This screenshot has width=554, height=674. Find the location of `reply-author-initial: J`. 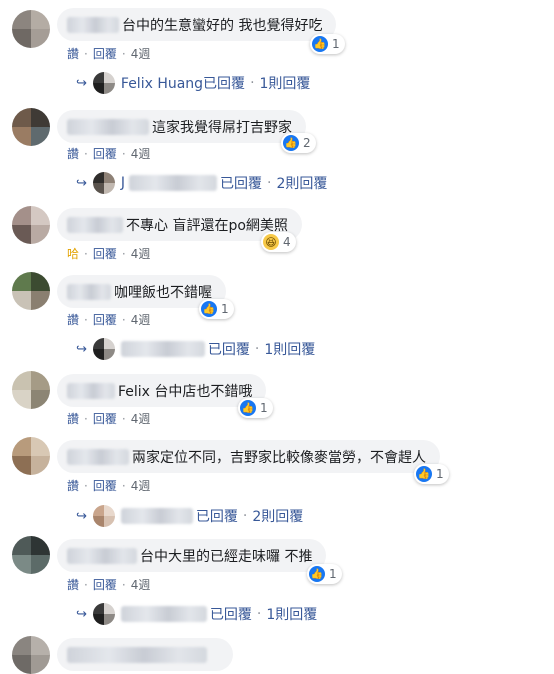

reply-author-initial: J is located at coordinates (123, 183).